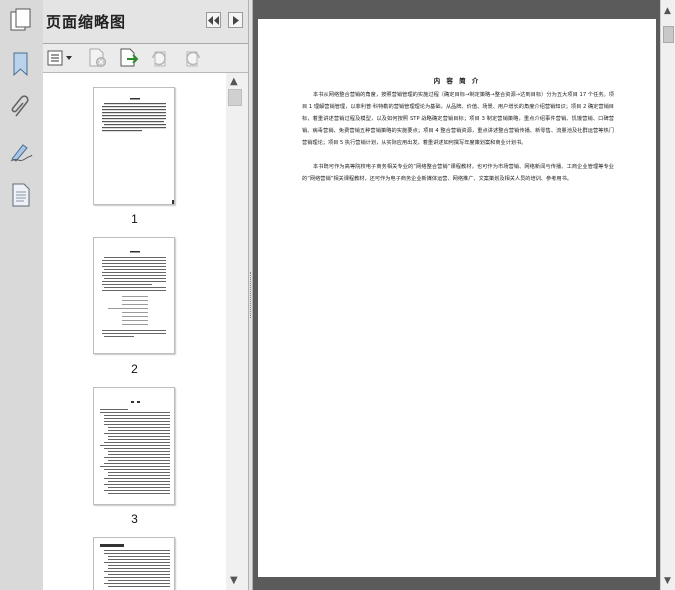  I want to click on panel-title: 页面缩略图, so click(86, 22).